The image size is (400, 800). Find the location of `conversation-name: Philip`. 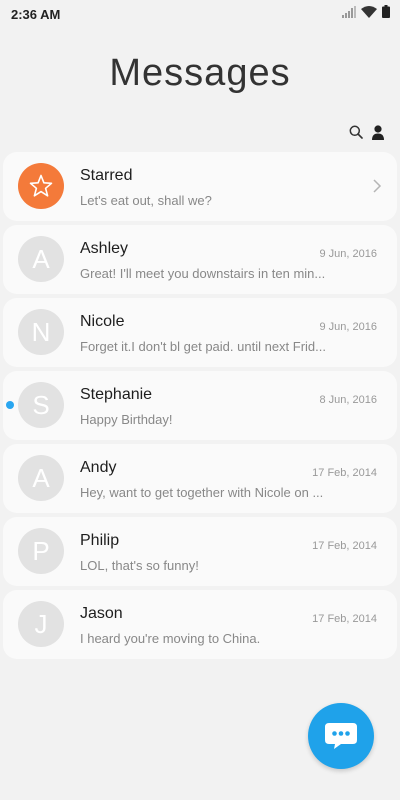

conversation-name: Philip is located at coordinates (100, 540).